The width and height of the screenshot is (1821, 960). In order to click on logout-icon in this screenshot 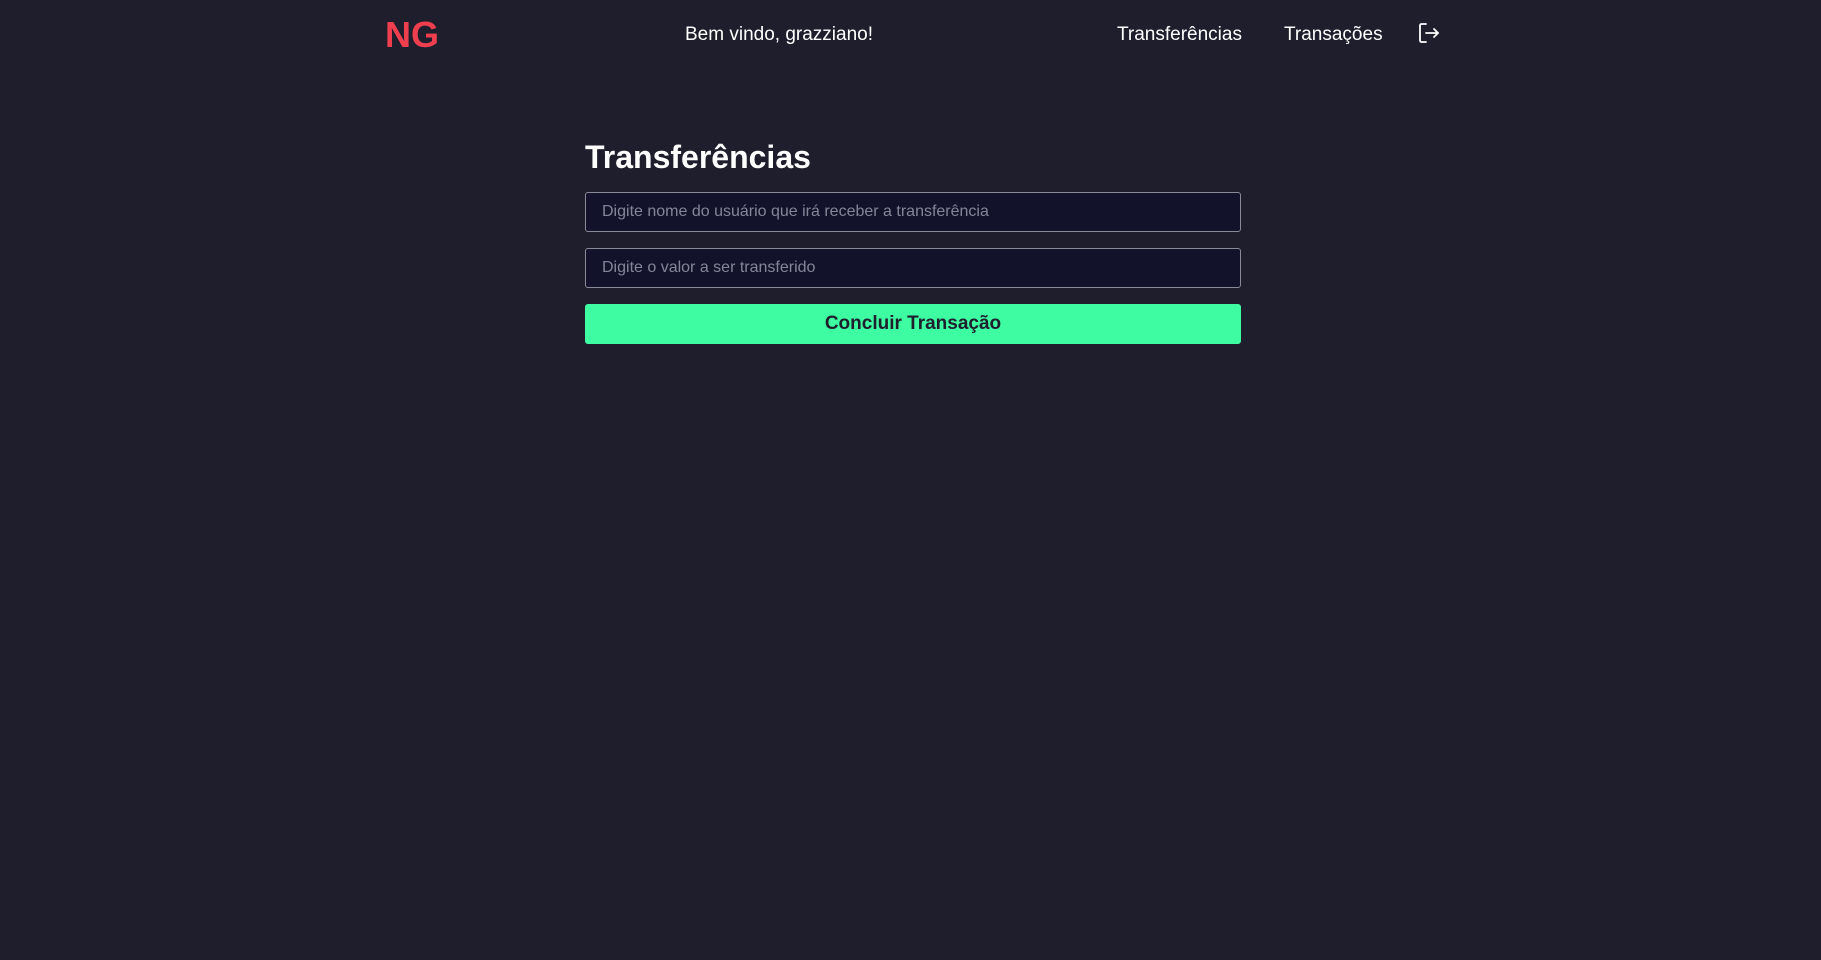, I will do `click(1429, 33)`.